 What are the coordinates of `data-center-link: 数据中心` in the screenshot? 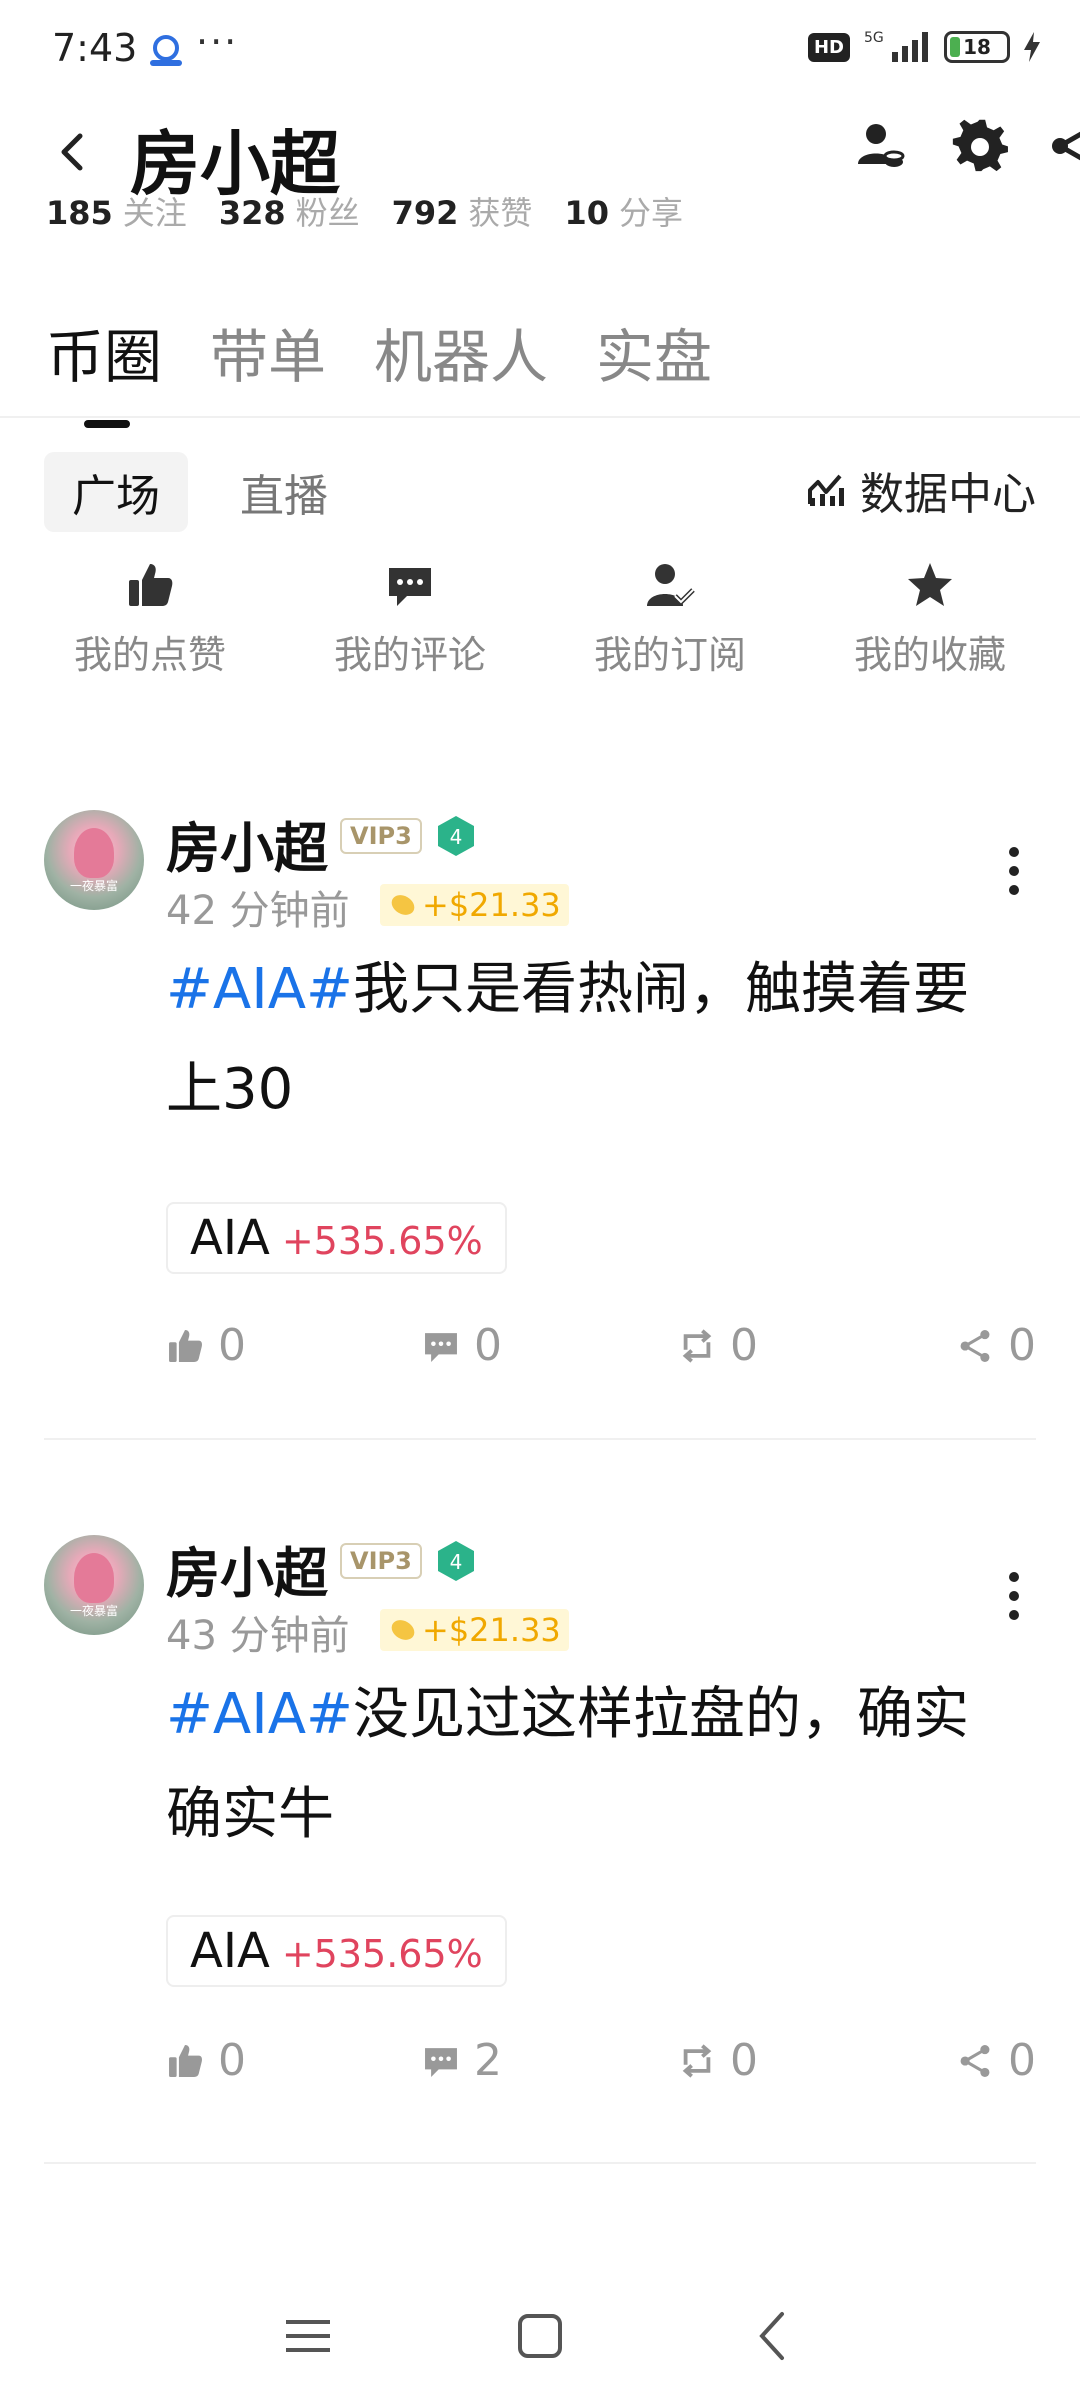 It's located at (921, 490).